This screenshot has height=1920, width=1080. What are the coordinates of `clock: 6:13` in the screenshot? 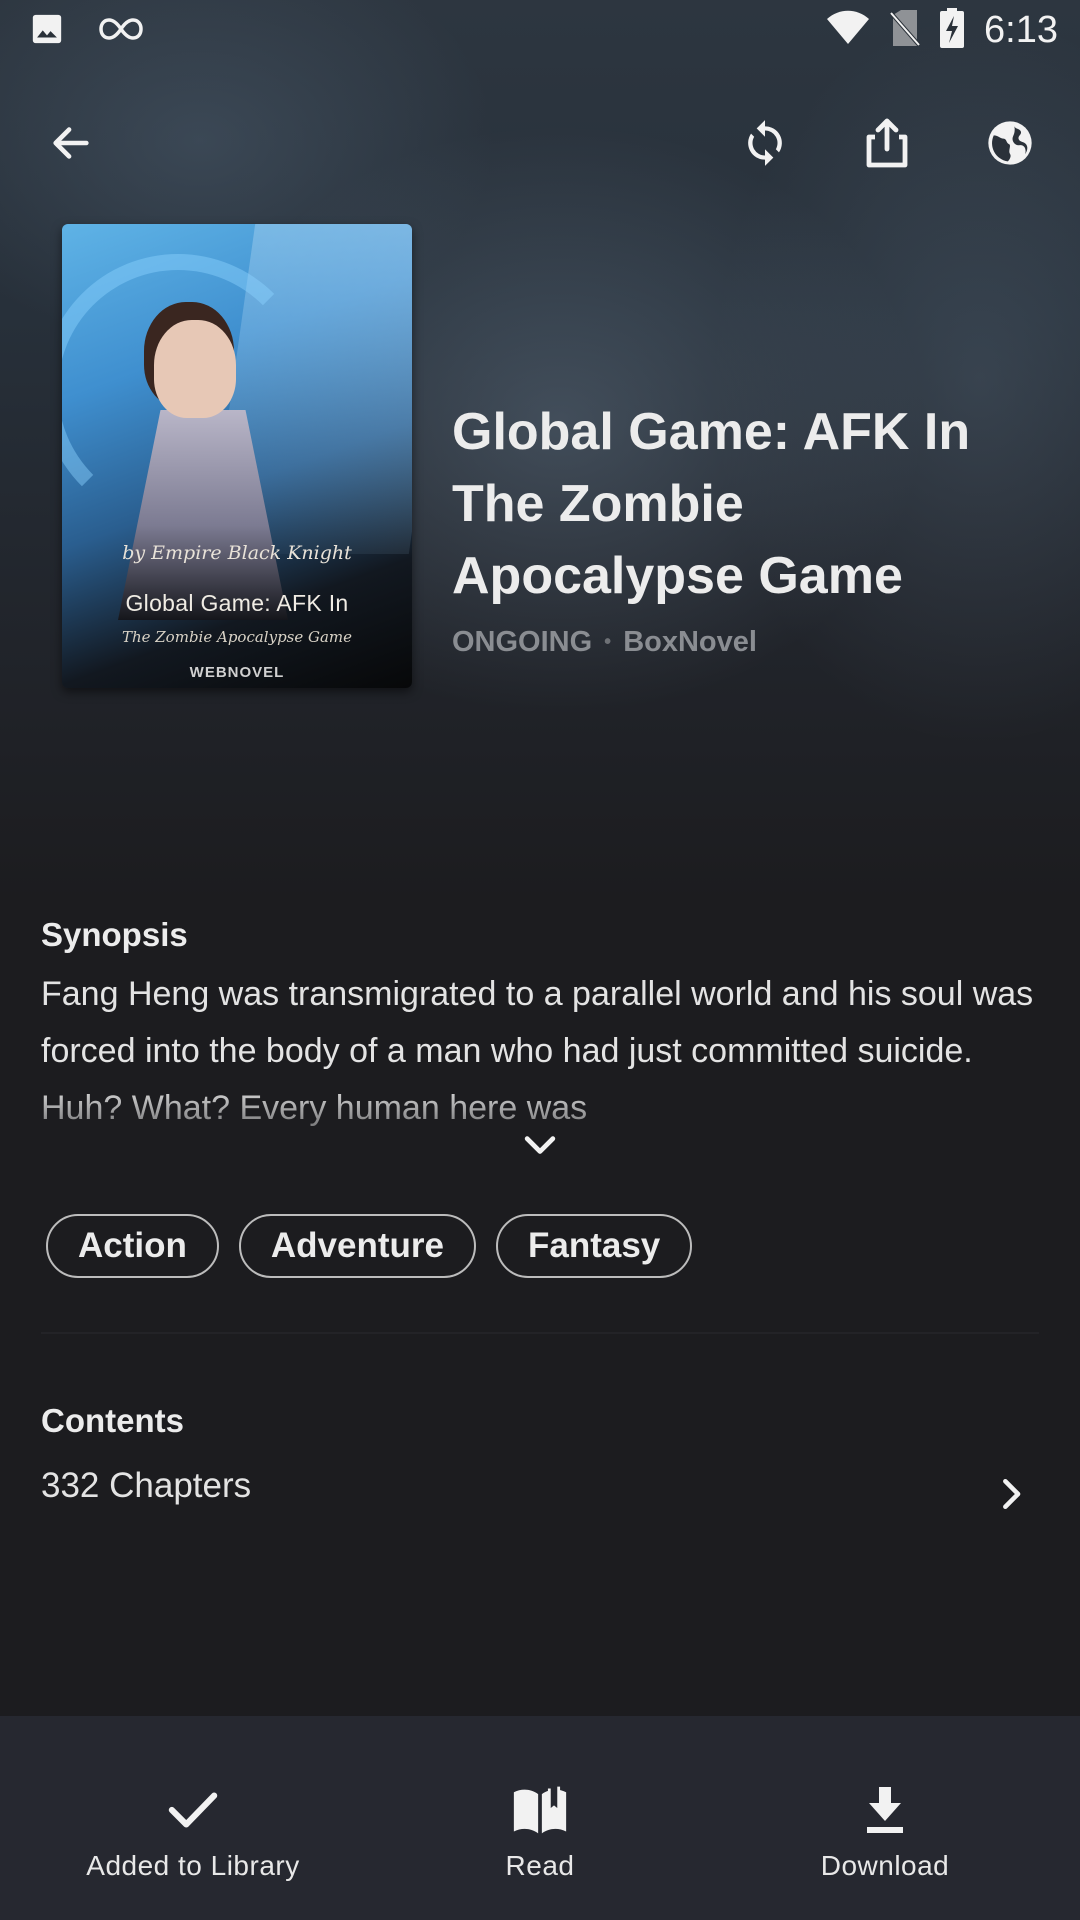 It's located at (1021, 30).